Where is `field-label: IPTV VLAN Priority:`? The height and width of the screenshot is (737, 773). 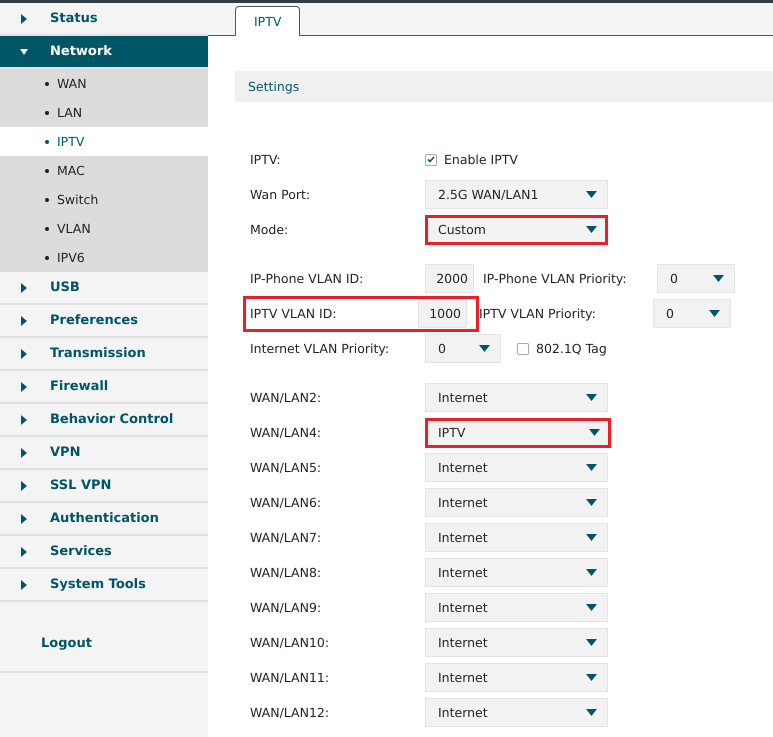 field-label: IPTV VLAN Priority: is located at coordinates (538, 313).